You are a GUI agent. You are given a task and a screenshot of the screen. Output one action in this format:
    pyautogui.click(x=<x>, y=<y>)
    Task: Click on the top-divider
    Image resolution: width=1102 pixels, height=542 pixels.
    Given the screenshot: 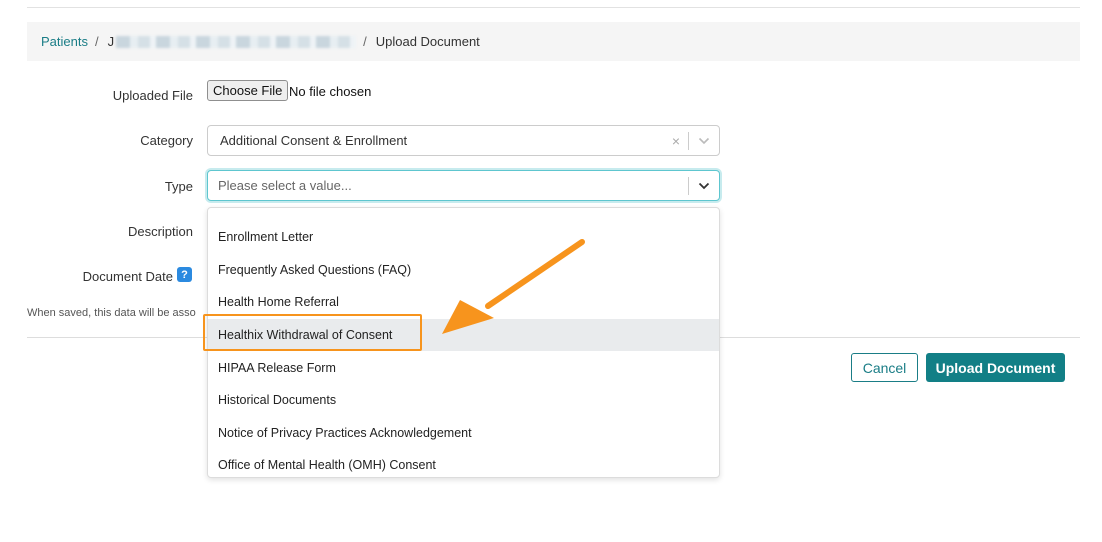 What is the action you would take?
    pyautogui.click(x=553, y=7)
    